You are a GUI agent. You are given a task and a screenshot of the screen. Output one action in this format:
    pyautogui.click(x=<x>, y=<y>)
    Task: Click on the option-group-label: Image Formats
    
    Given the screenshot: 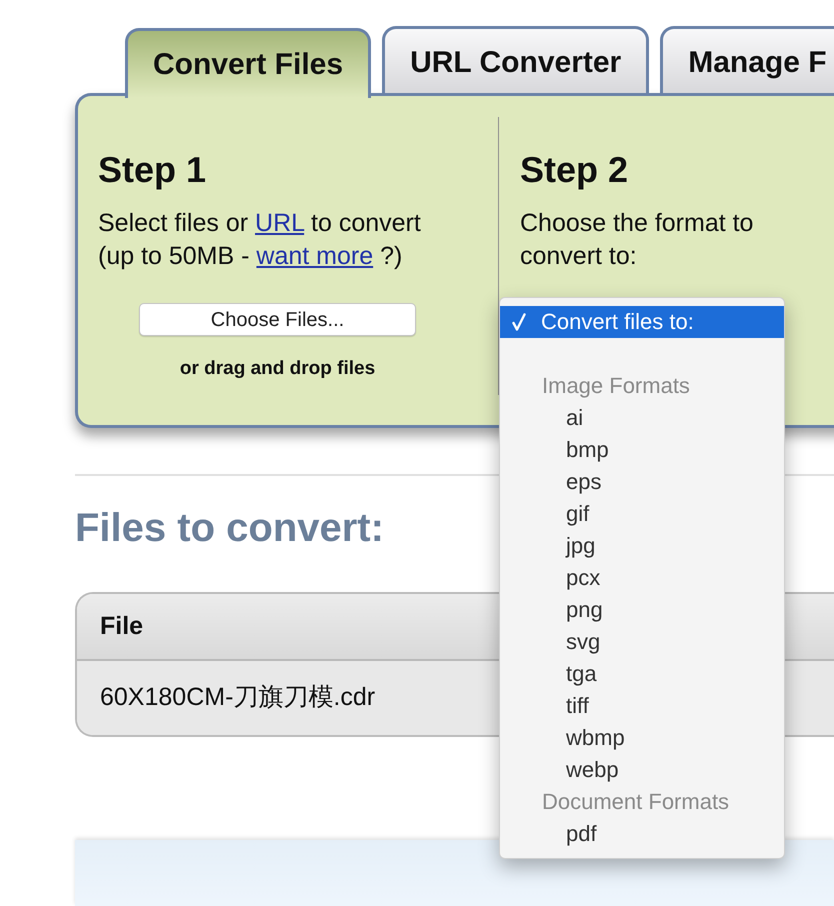 What is the action you would take?
    pyautogui.click(x=616, y=386)
    